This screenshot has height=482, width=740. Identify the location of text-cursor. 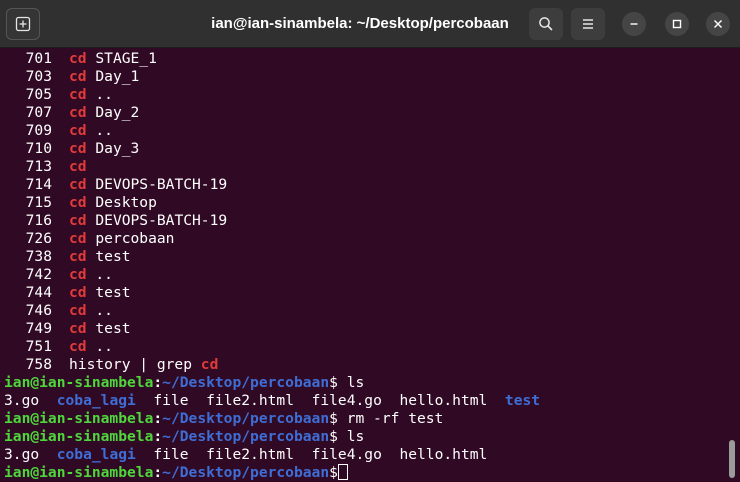
(342, 472).